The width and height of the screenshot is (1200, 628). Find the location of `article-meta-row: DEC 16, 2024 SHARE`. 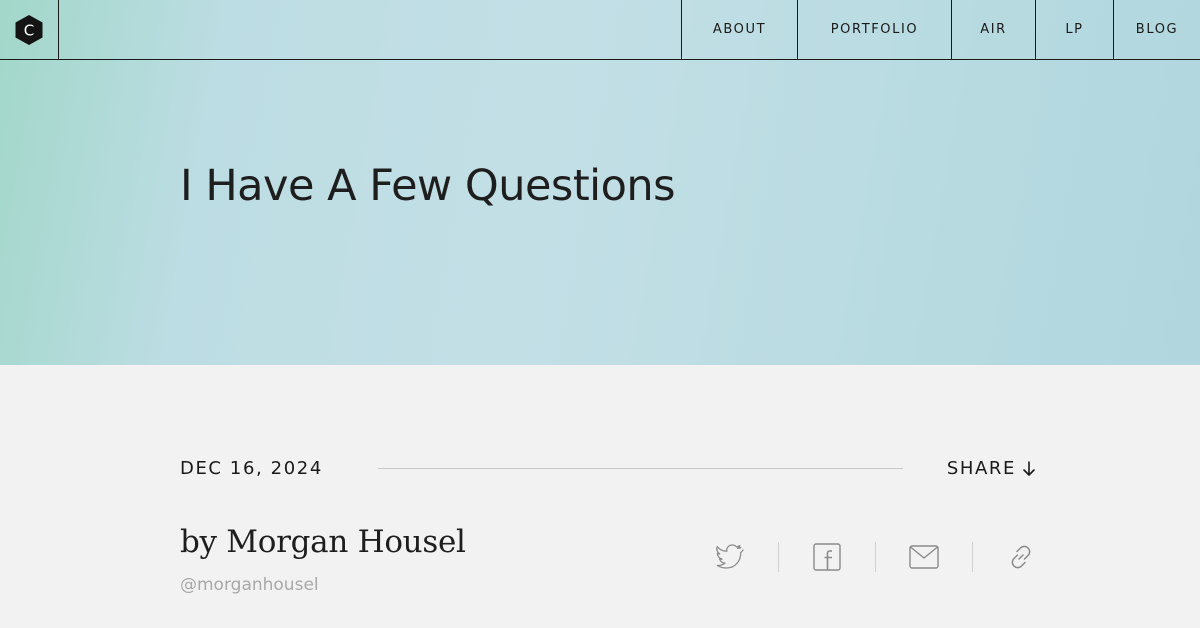

article-meta-row: DEC 16, 2024 SHARE is located at coordinates (608, 469).